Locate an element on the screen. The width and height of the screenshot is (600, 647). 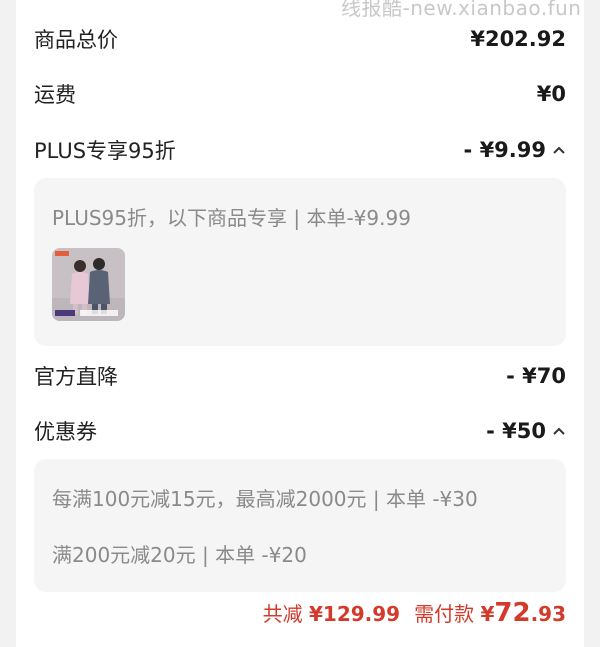
total-saved-label: 共减 is located at coordinates (282, 614).